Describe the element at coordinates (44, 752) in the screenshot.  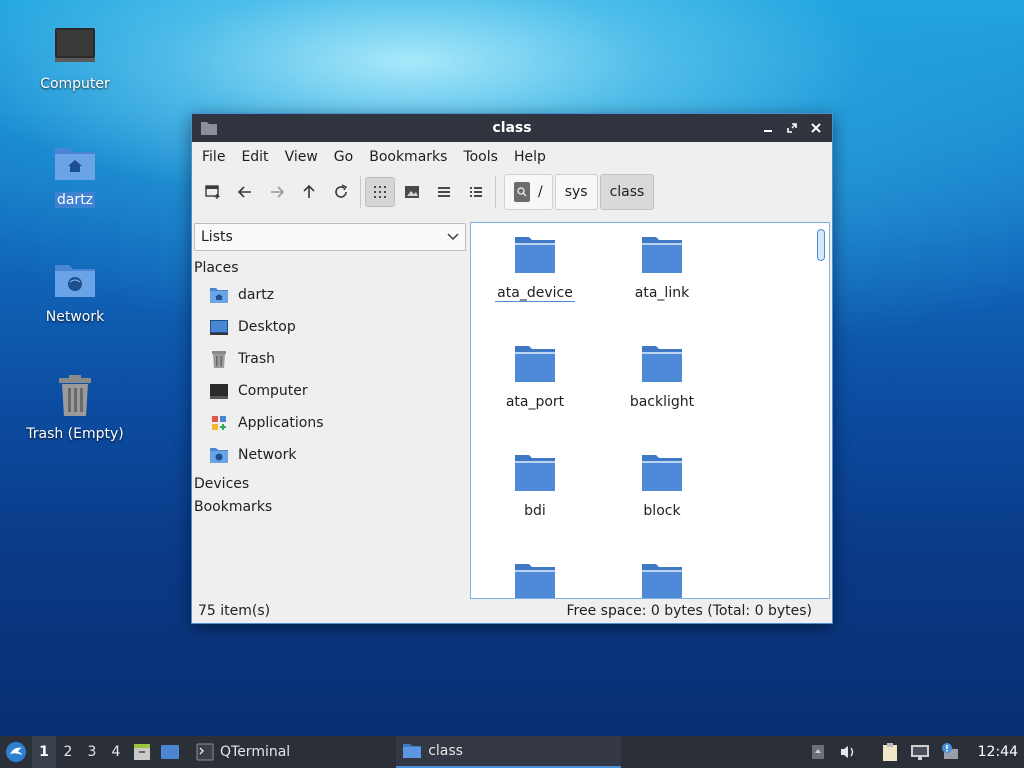
I see `workspace-1: 1` at that location.